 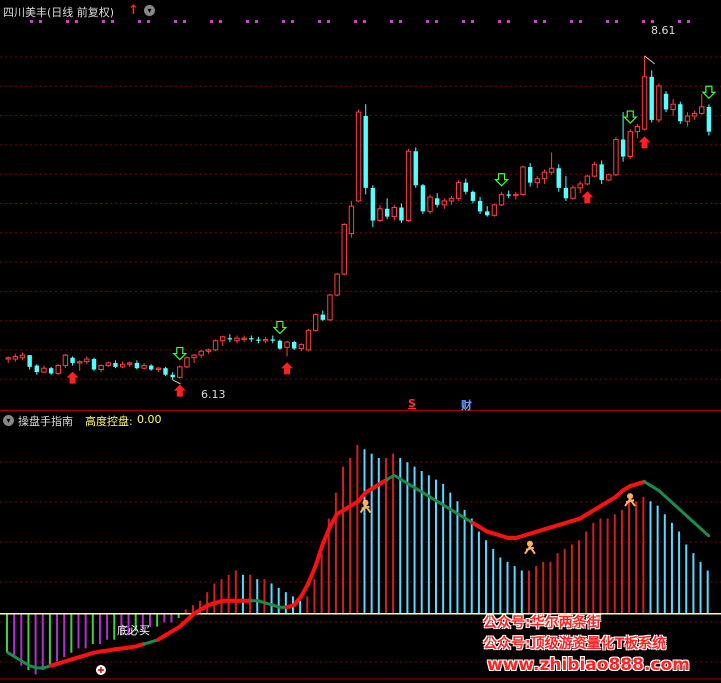 I want to click on dropdown-chevron-icon: ▾, so click(x=149, y=10).